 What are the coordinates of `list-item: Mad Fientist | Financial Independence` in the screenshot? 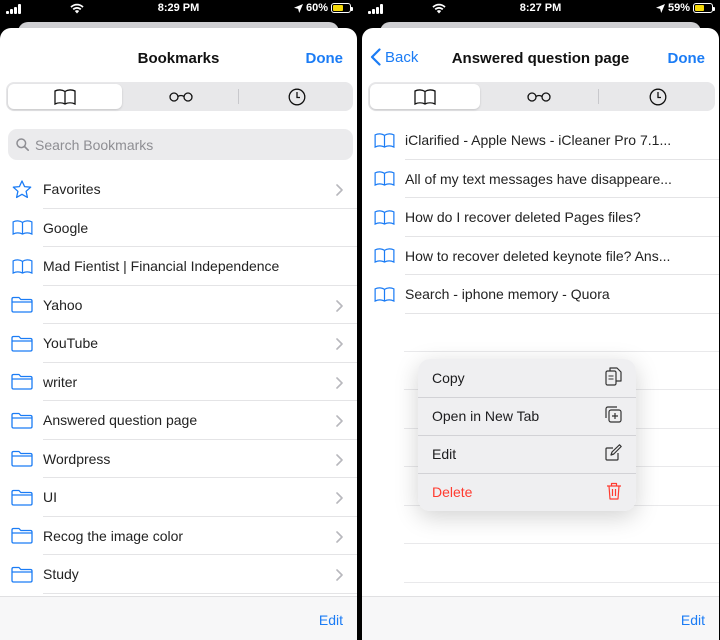 It's located at (178, 266).